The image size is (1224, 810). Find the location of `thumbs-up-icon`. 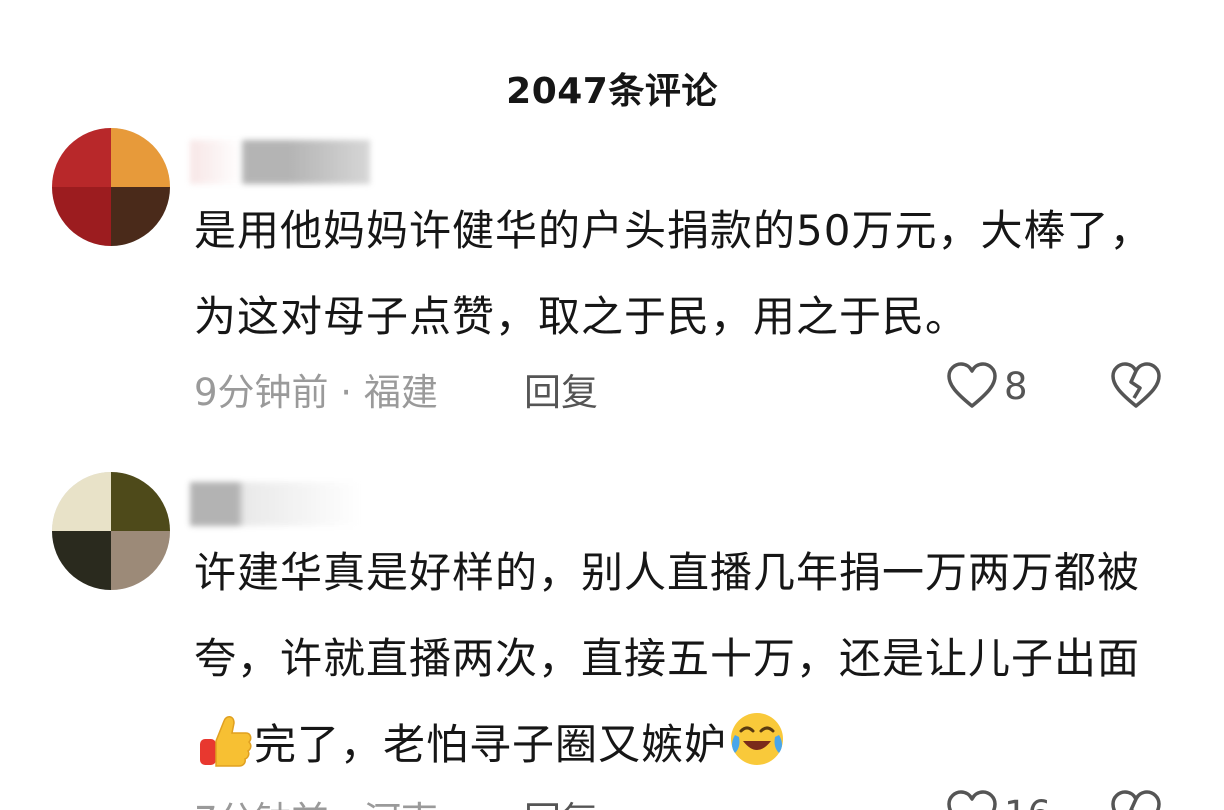

thumbs-up-icon is located at coordinates (226, 741).